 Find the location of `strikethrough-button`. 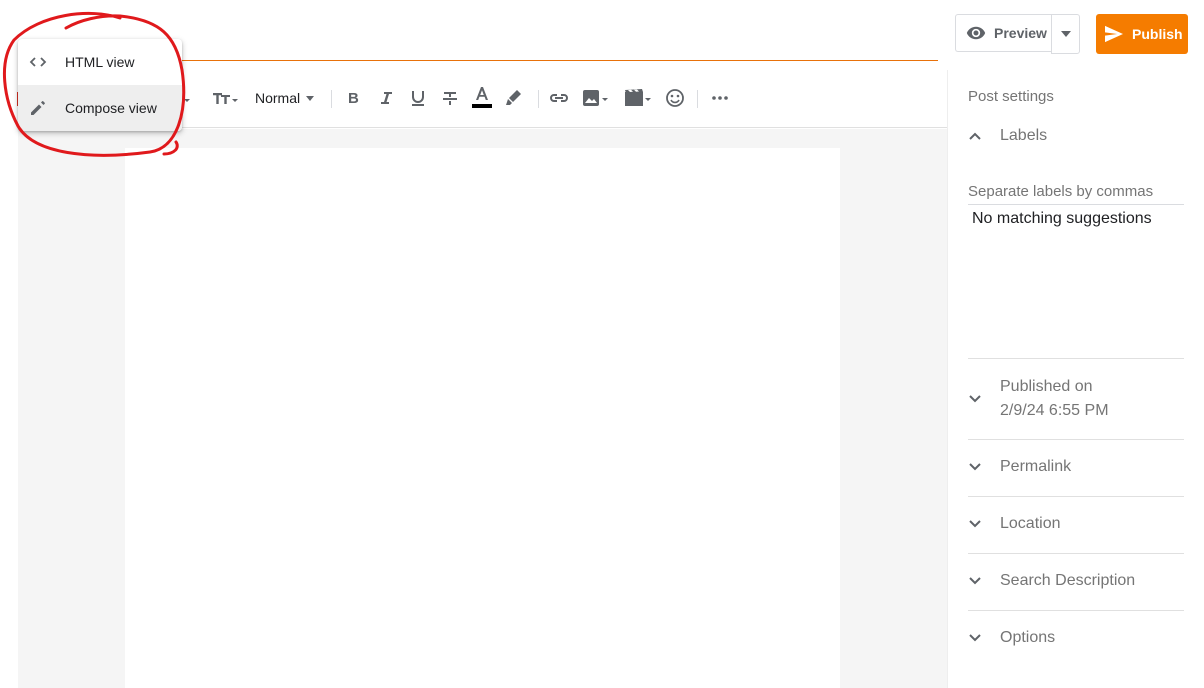

strikethrough-button is located at coordinates (450, 98).